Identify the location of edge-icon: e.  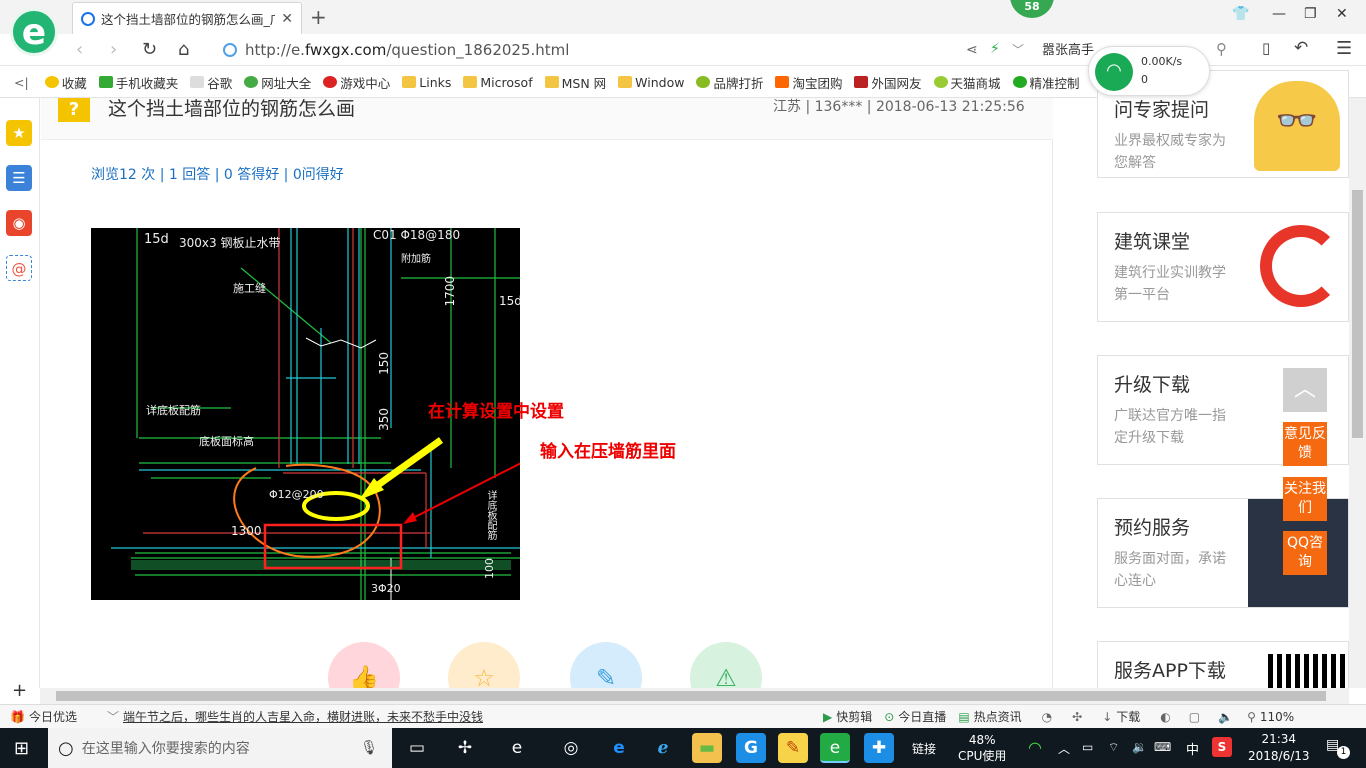
(619, 748).